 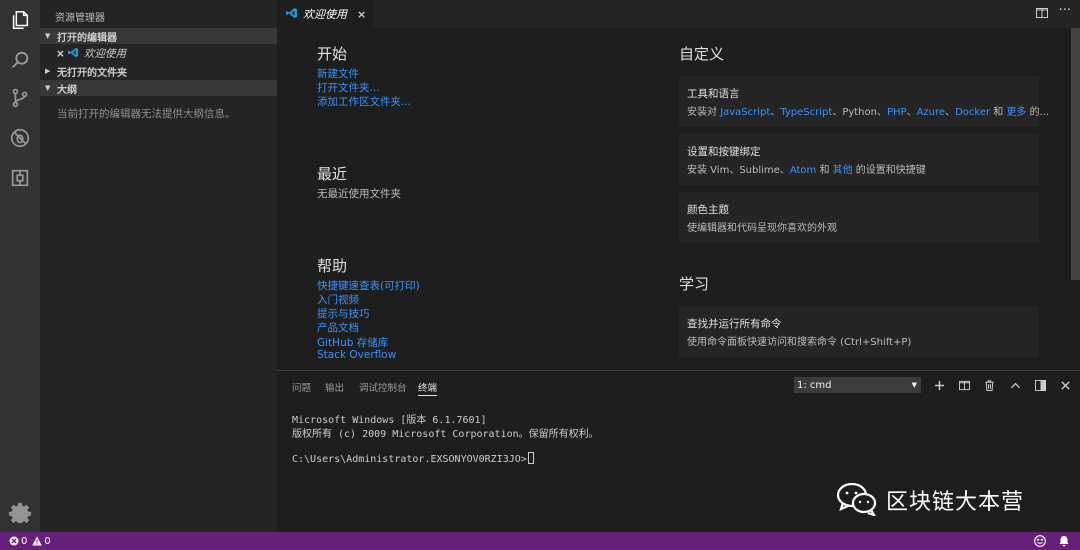 I want to click on help-link-github: GitHub 存储库, so click(x=352, y=342).